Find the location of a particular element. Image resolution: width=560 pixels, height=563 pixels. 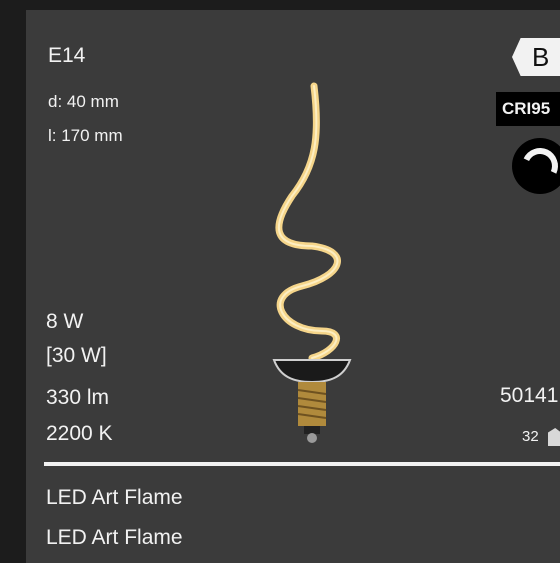

bulb-base is located at coordinates (312, 404).